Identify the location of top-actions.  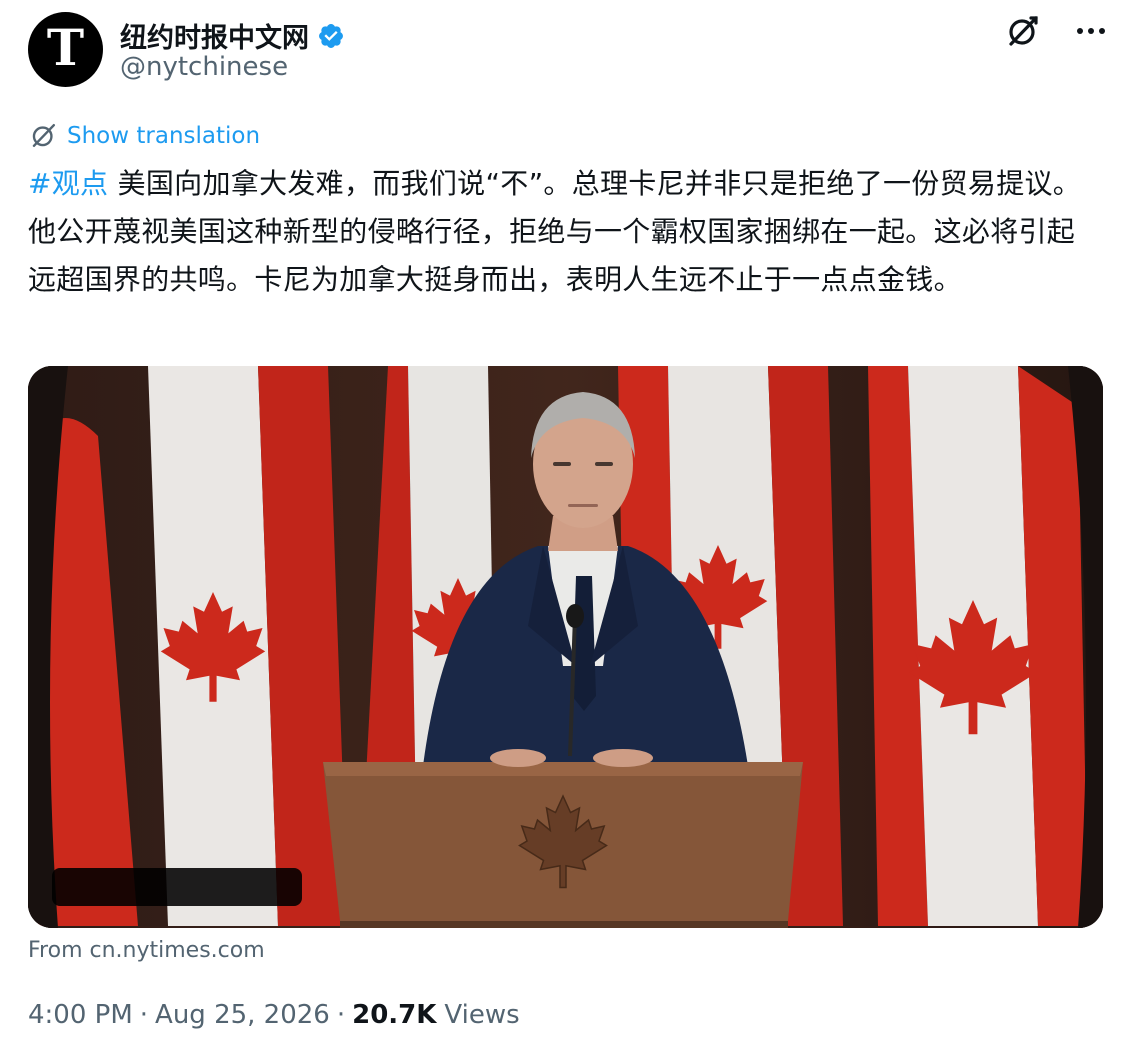
(1057, 31).